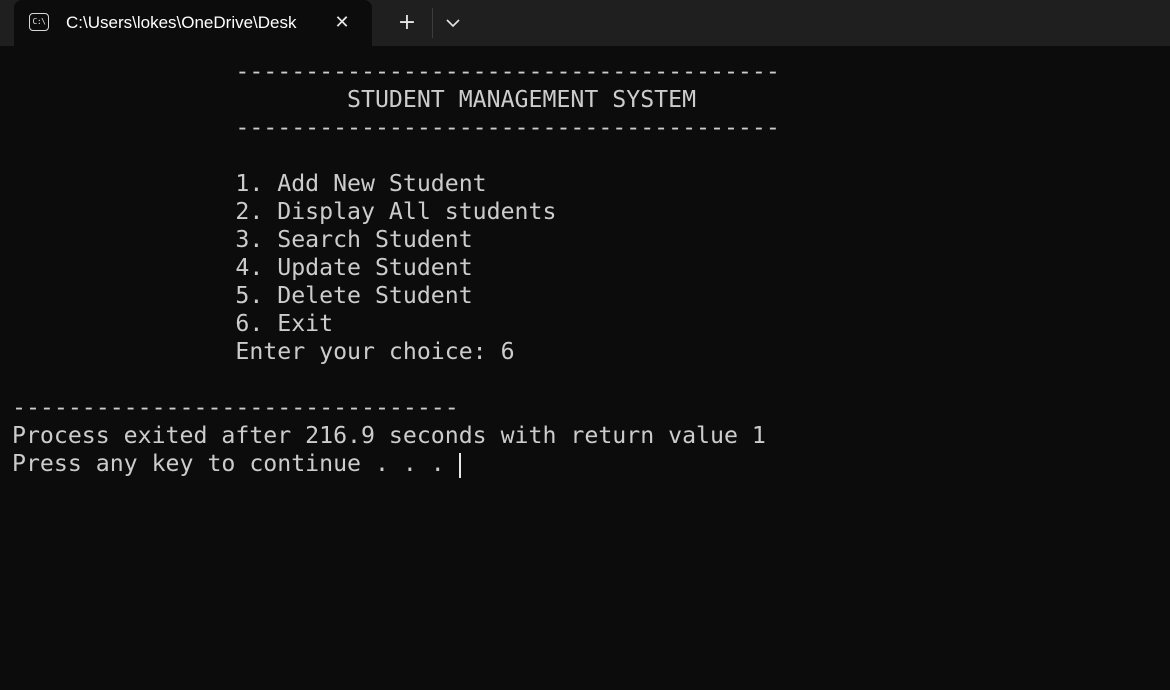 The image size is (1170, 690). Describe the element at coordinates (460, 465) in the screenshot. I see `text-cursor` at that location.